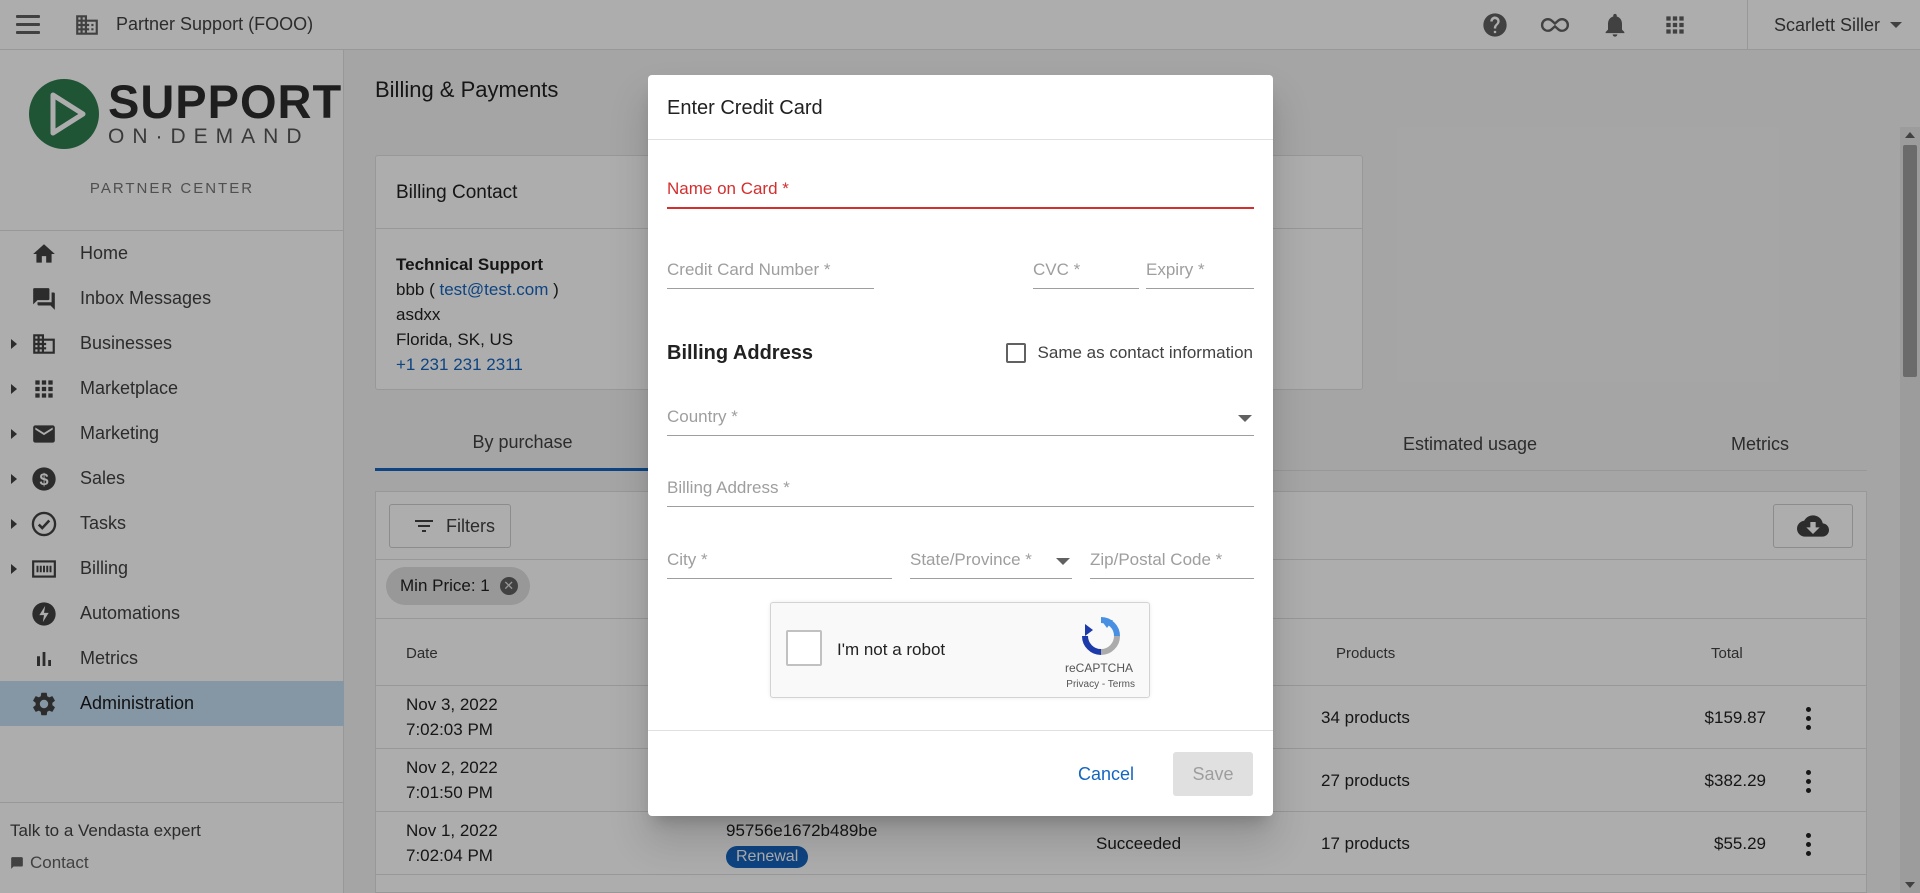 This screenshot has width=1920, height=893. I want to click on state-select: State/Province *, so click(991, 562).